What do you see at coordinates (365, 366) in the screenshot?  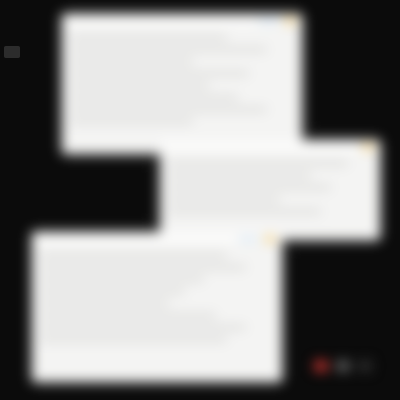 I see `app-icon-dark` at bounding box center [365, 366].